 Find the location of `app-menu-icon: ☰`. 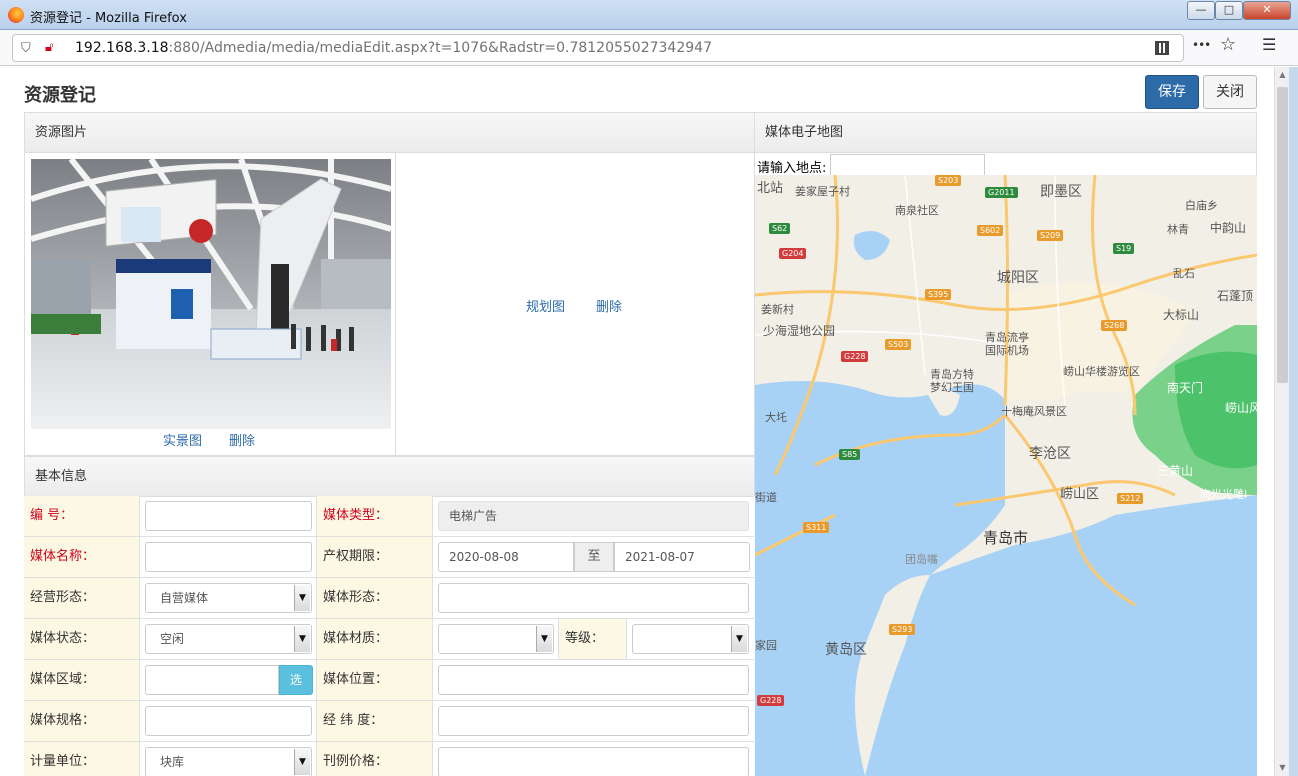

app-menu-icon: ☰ is located at coordinates (1269, 44).